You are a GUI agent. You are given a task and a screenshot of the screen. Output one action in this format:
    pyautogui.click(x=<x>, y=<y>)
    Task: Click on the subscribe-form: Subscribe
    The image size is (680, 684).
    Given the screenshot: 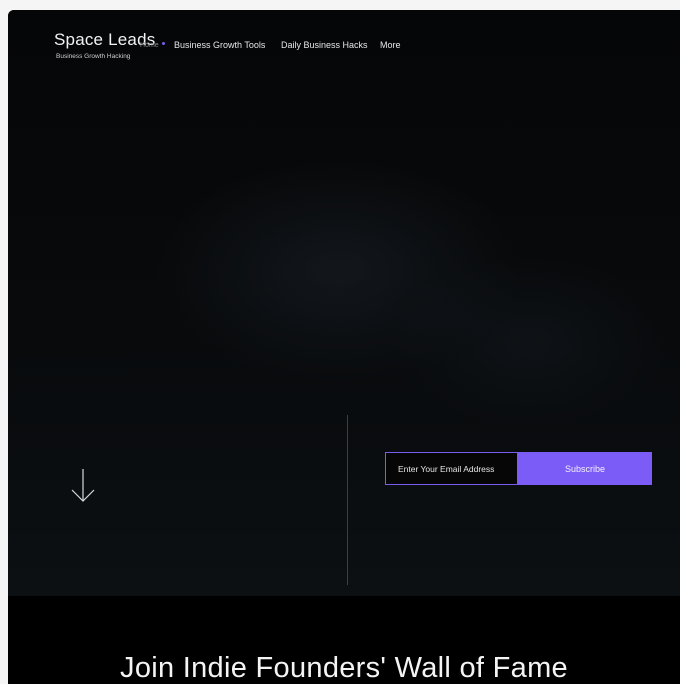 What is the action you would take?
    pyautogui.click(x=518, y=468)
    